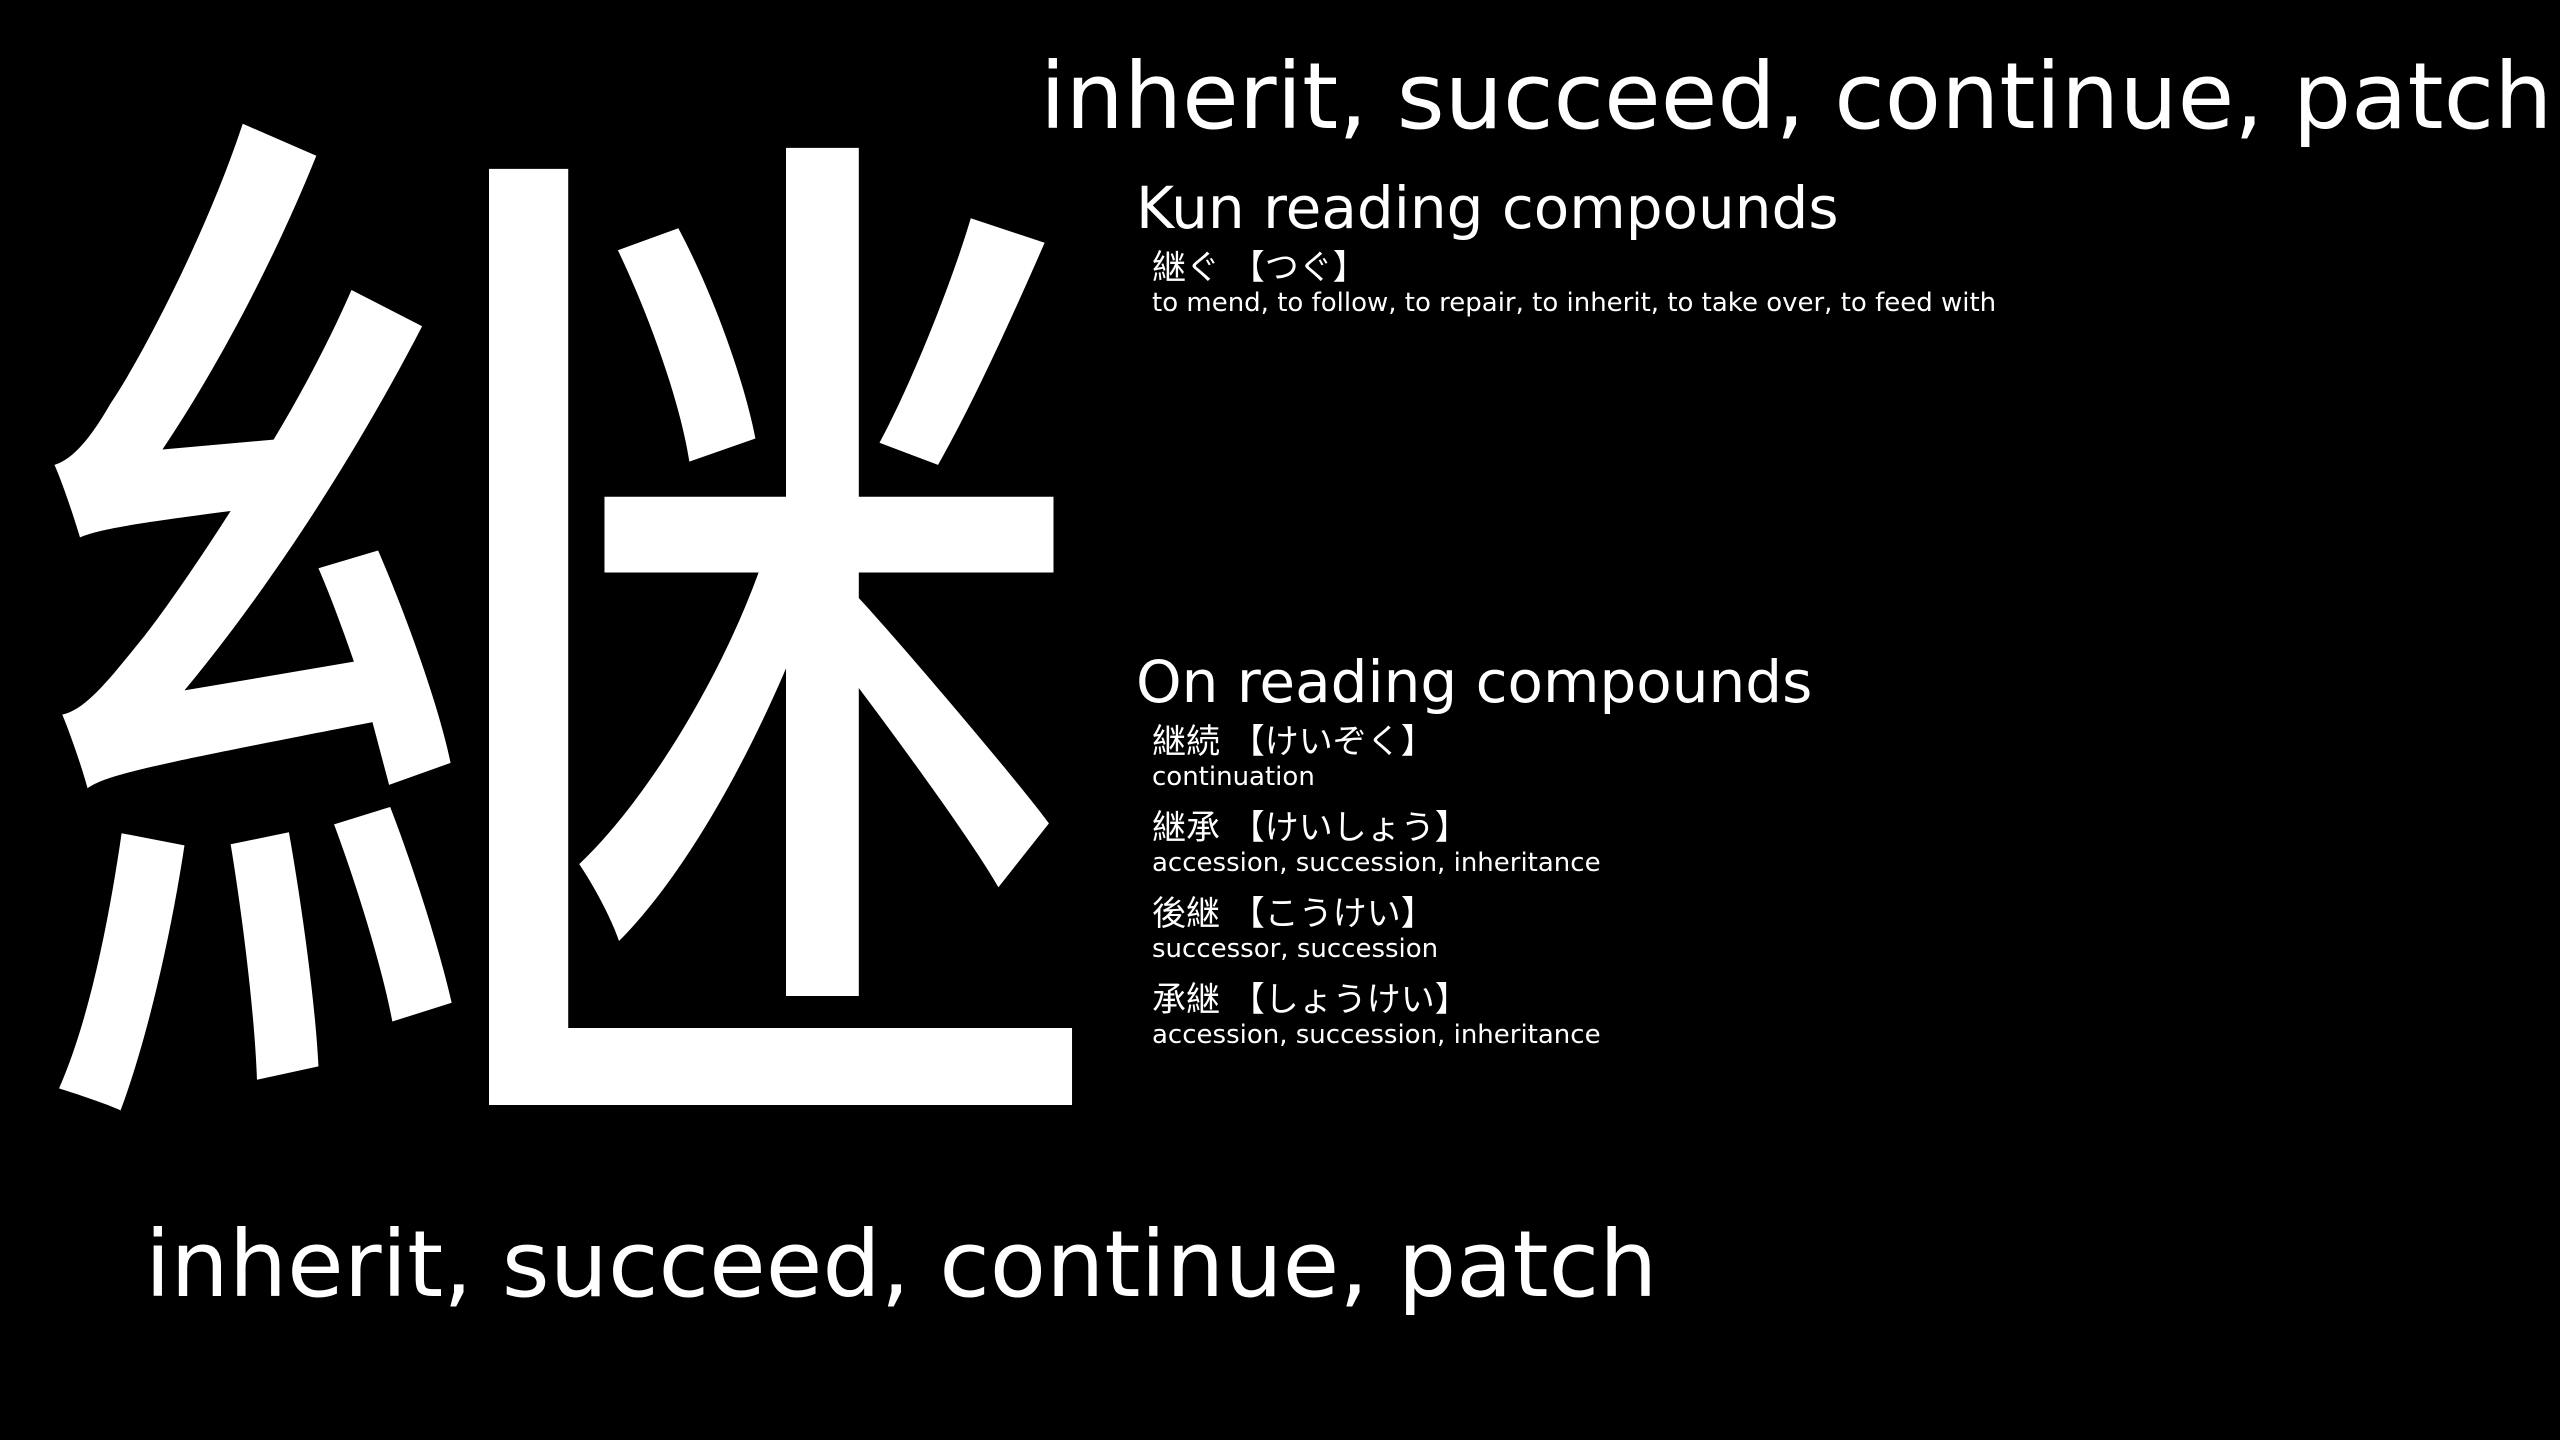 This screenshot has width=2560, height=1440. Describe the element at coordinates (1310, 828) in the screenshot. I see `on-entry-word: 継承 【けいしょう】` at that location.